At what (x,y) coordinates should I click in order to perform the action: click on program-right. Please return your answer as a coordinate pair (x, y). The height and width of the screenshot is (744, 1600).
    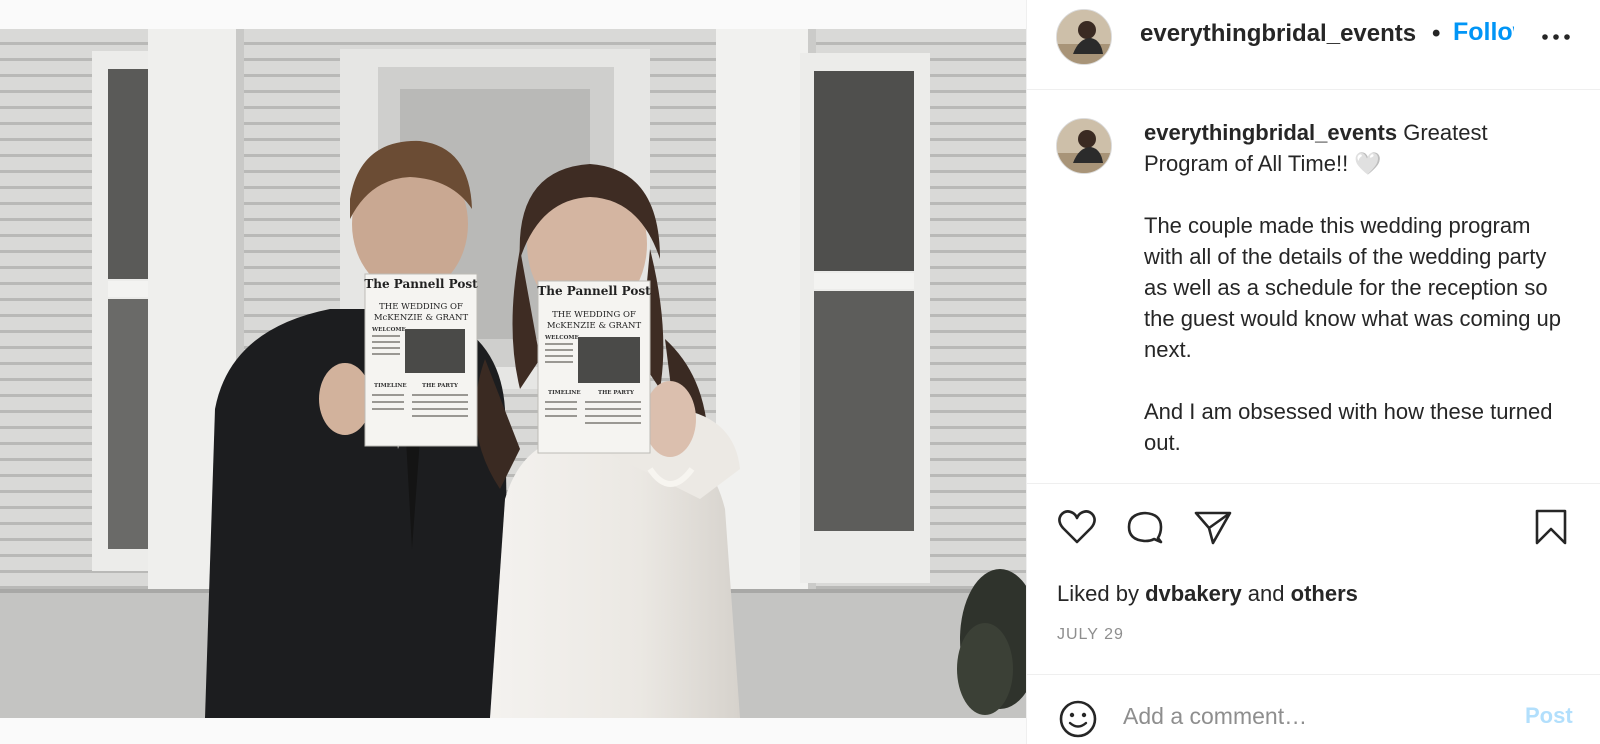
    Looking at the image, I should click on (594, 367).